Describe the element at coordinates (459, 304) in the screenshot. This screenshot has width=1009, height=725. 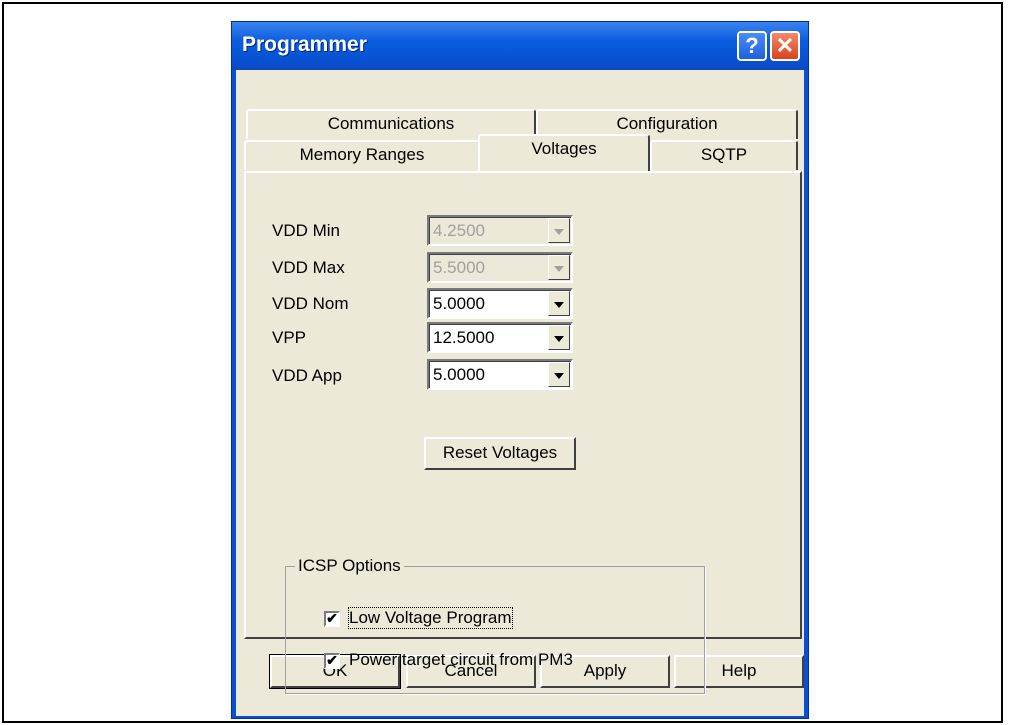
I see `vdd-nom-value: 5.0000` at that location.